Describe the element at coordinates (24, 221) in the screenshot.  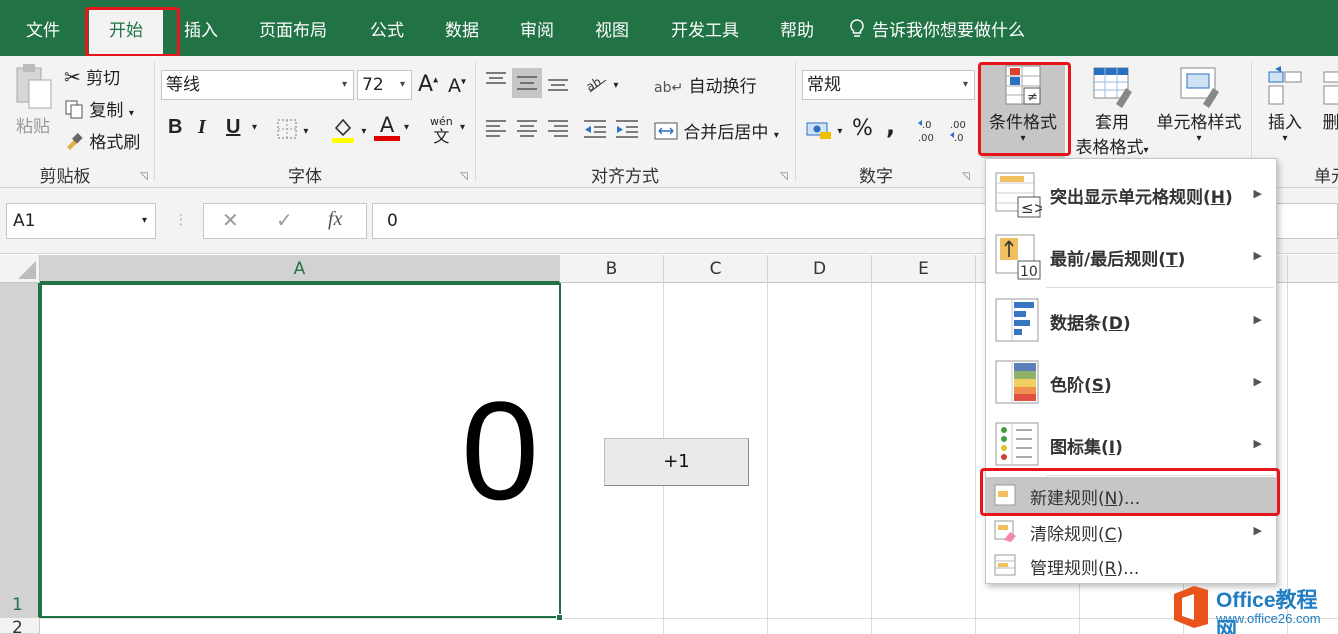
I see `name-box-value: A1` at that location.